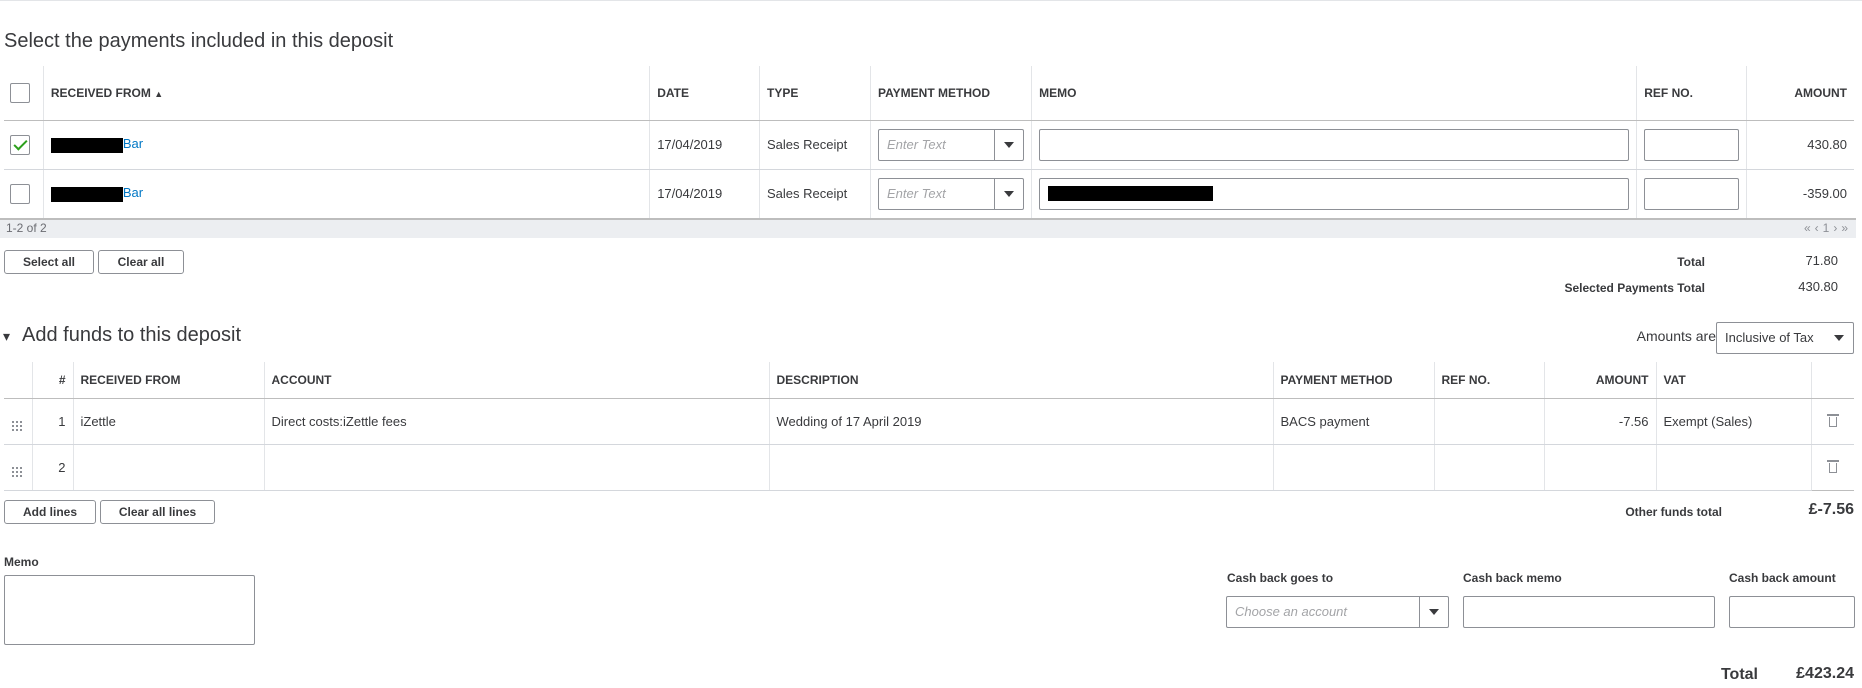 Image resolution: width=1862 pixels, height=688 pixels. Describe the element at coordinates (1734, 380) in the screenshot. I see `col-vat: VAT` at that location.